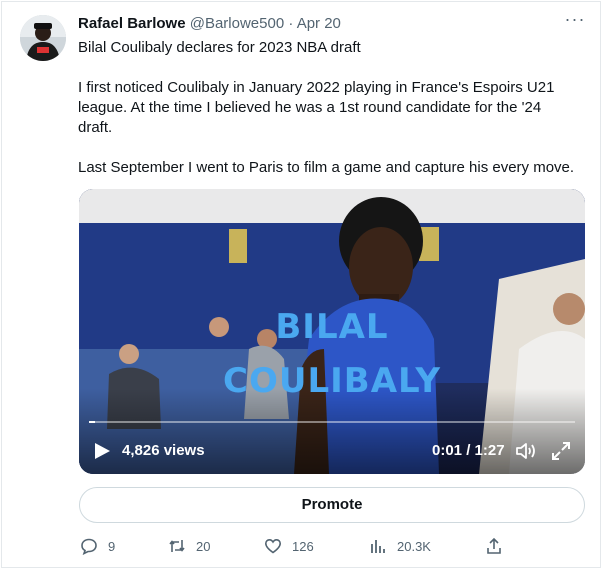  Describe the element at coordinates (332, 381) in the screenshot. I see `video-overlay-title: COULIBALY` at that location.